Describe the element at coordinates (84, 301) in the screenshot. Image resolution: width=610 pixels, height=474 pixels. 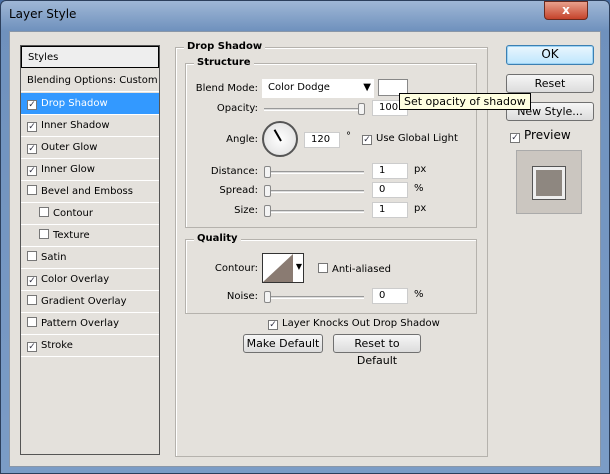
I see `sidebar-item-label: Gradient Overlay` at that location.